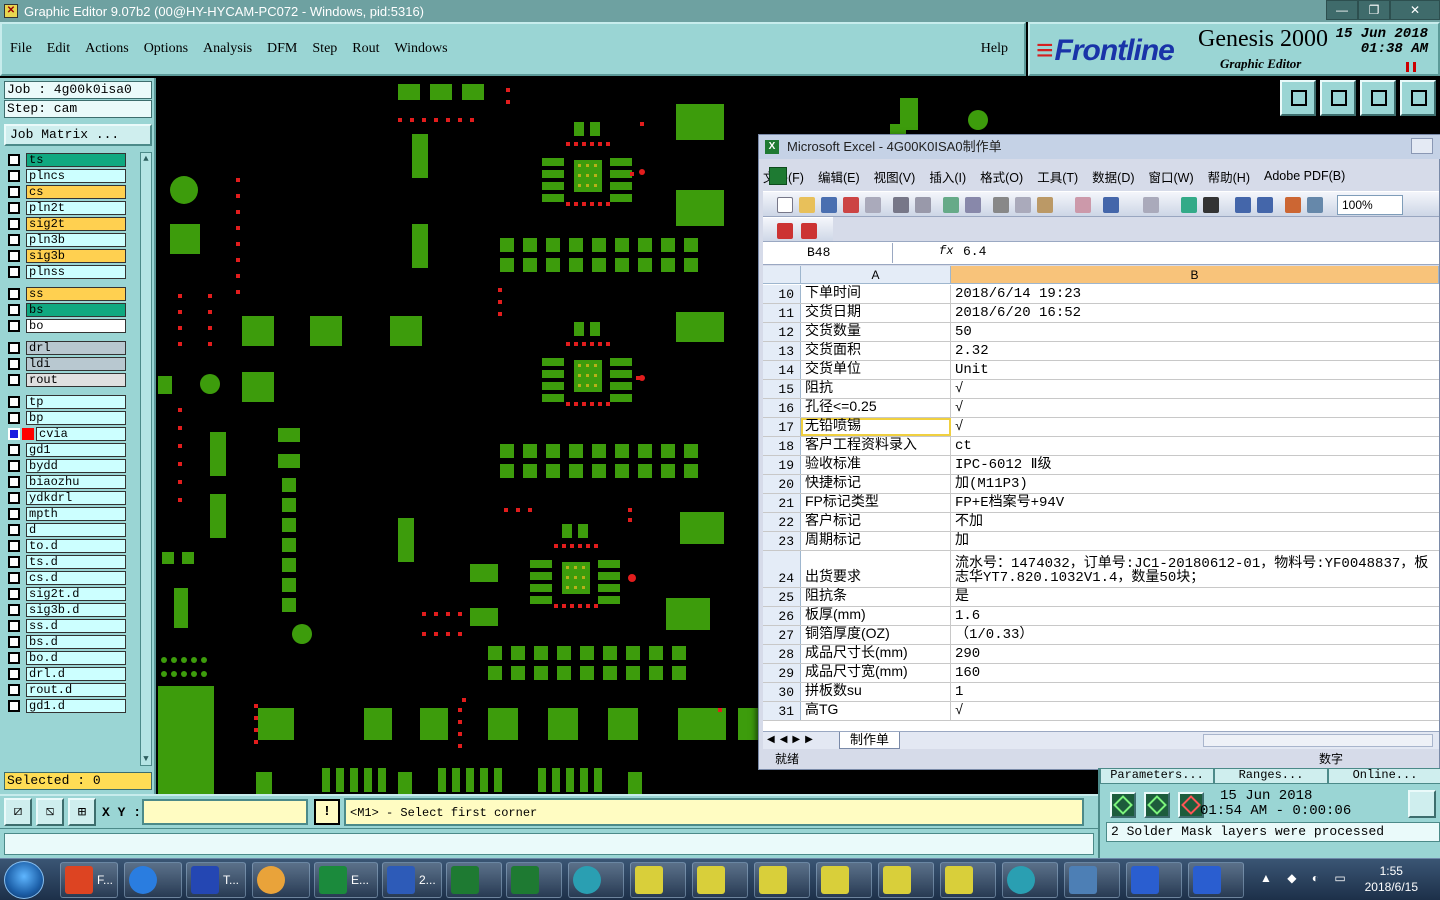  I want to click on row-header: 18, so click(782, 446).